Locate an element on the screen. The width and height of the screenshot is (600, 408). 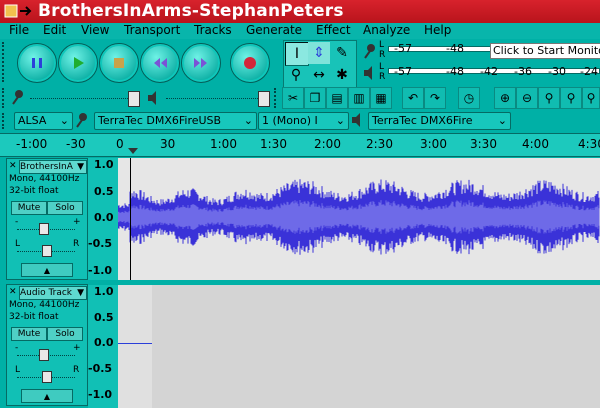
zoom-toggle-button: ⚲ is located at coordinates (591, 98).